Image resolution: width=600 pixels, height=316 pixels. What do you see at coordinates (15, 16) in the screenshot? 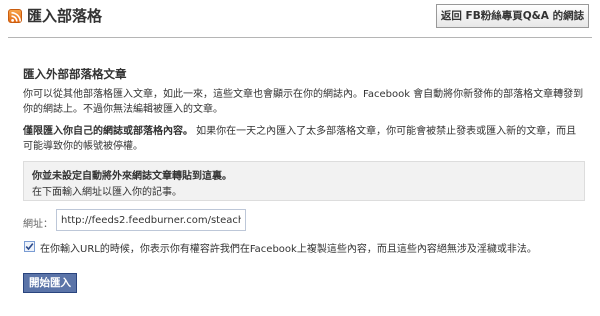
I see `rss-feed-icon` at bounding box center [15, 16].